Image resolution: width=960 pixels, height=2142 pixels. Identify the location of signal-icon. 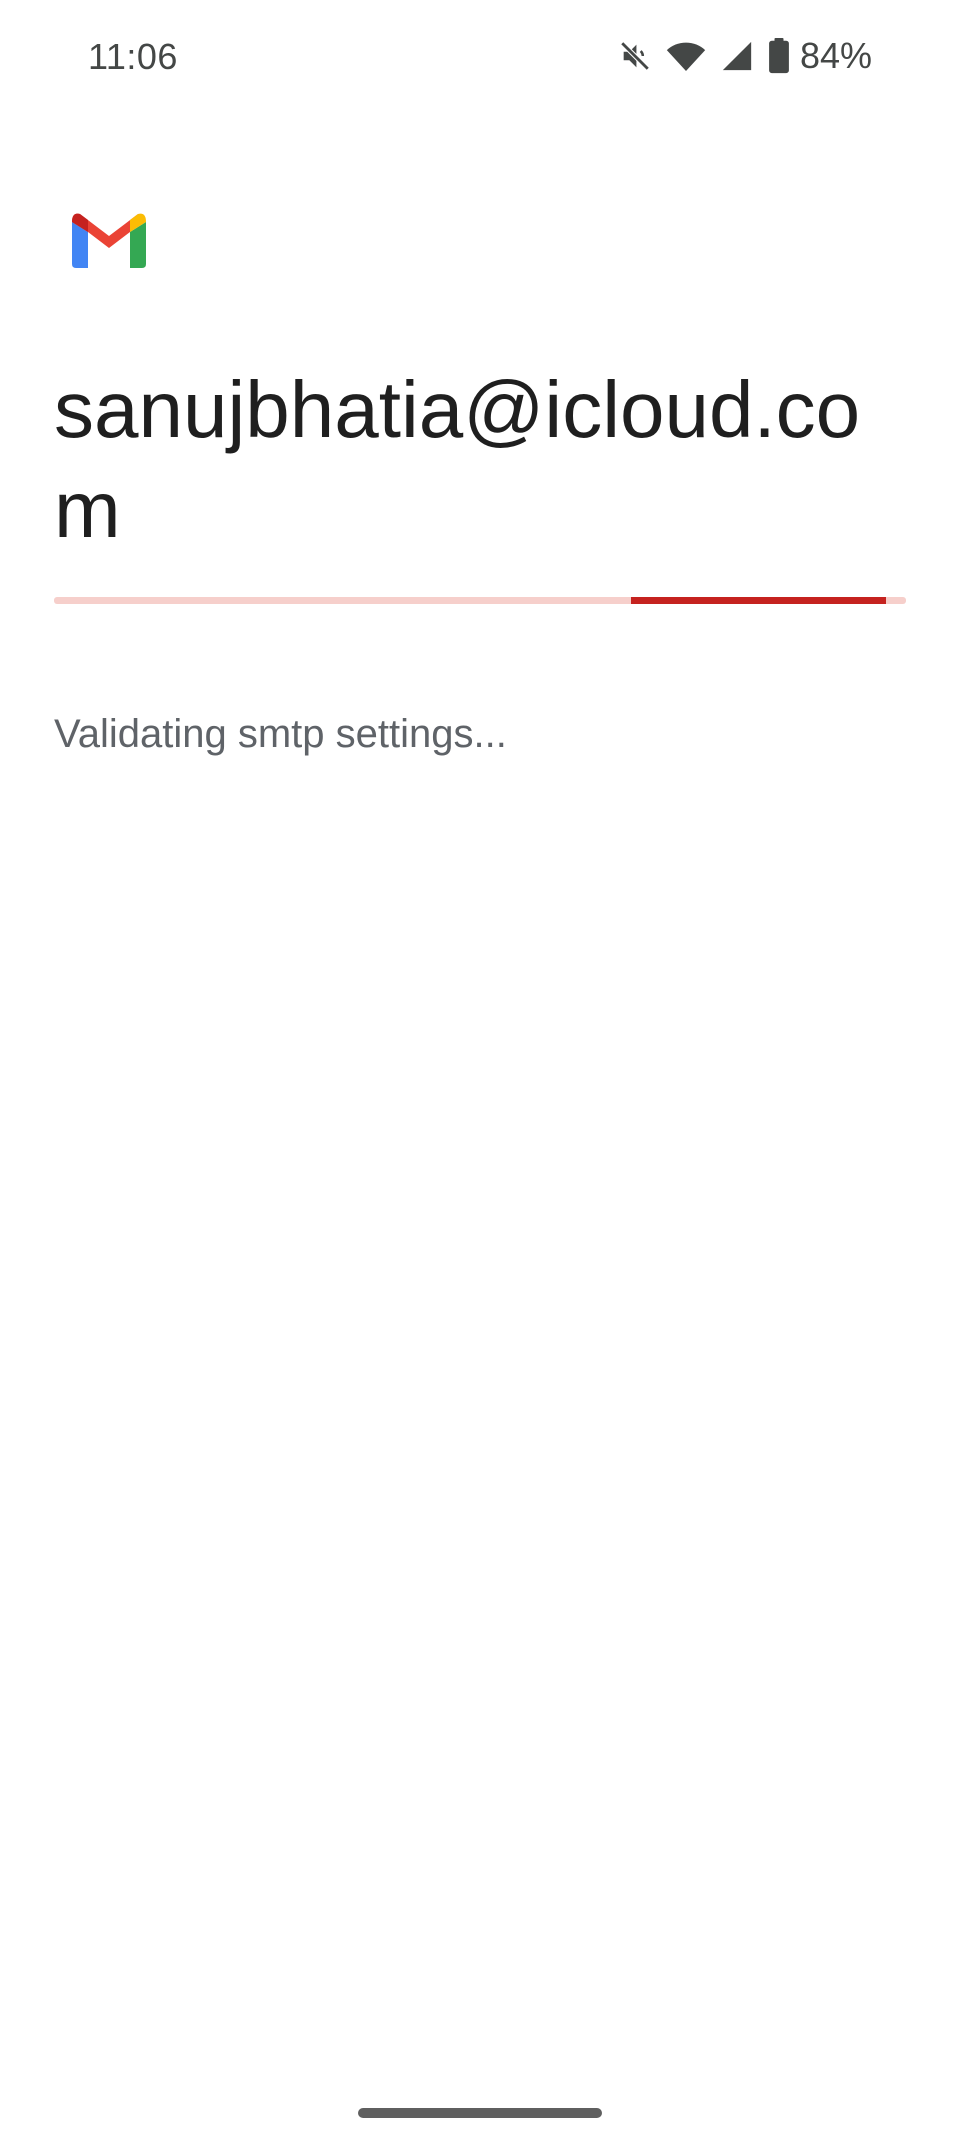
(737, 56).